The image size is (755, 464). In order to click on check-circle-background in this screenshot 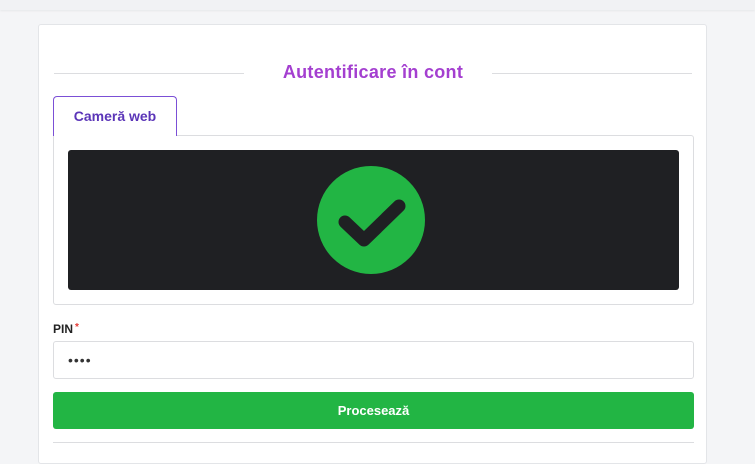, I will do `click(371, 220)`.